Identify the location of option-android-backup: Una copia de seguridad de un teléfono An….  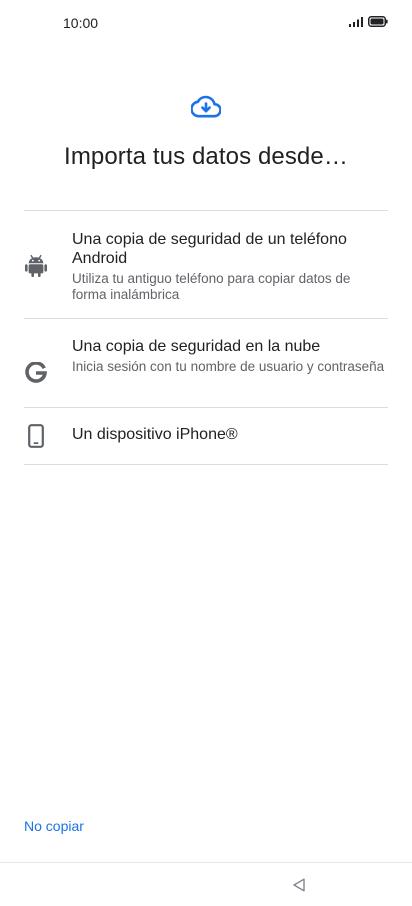
(206, 265).